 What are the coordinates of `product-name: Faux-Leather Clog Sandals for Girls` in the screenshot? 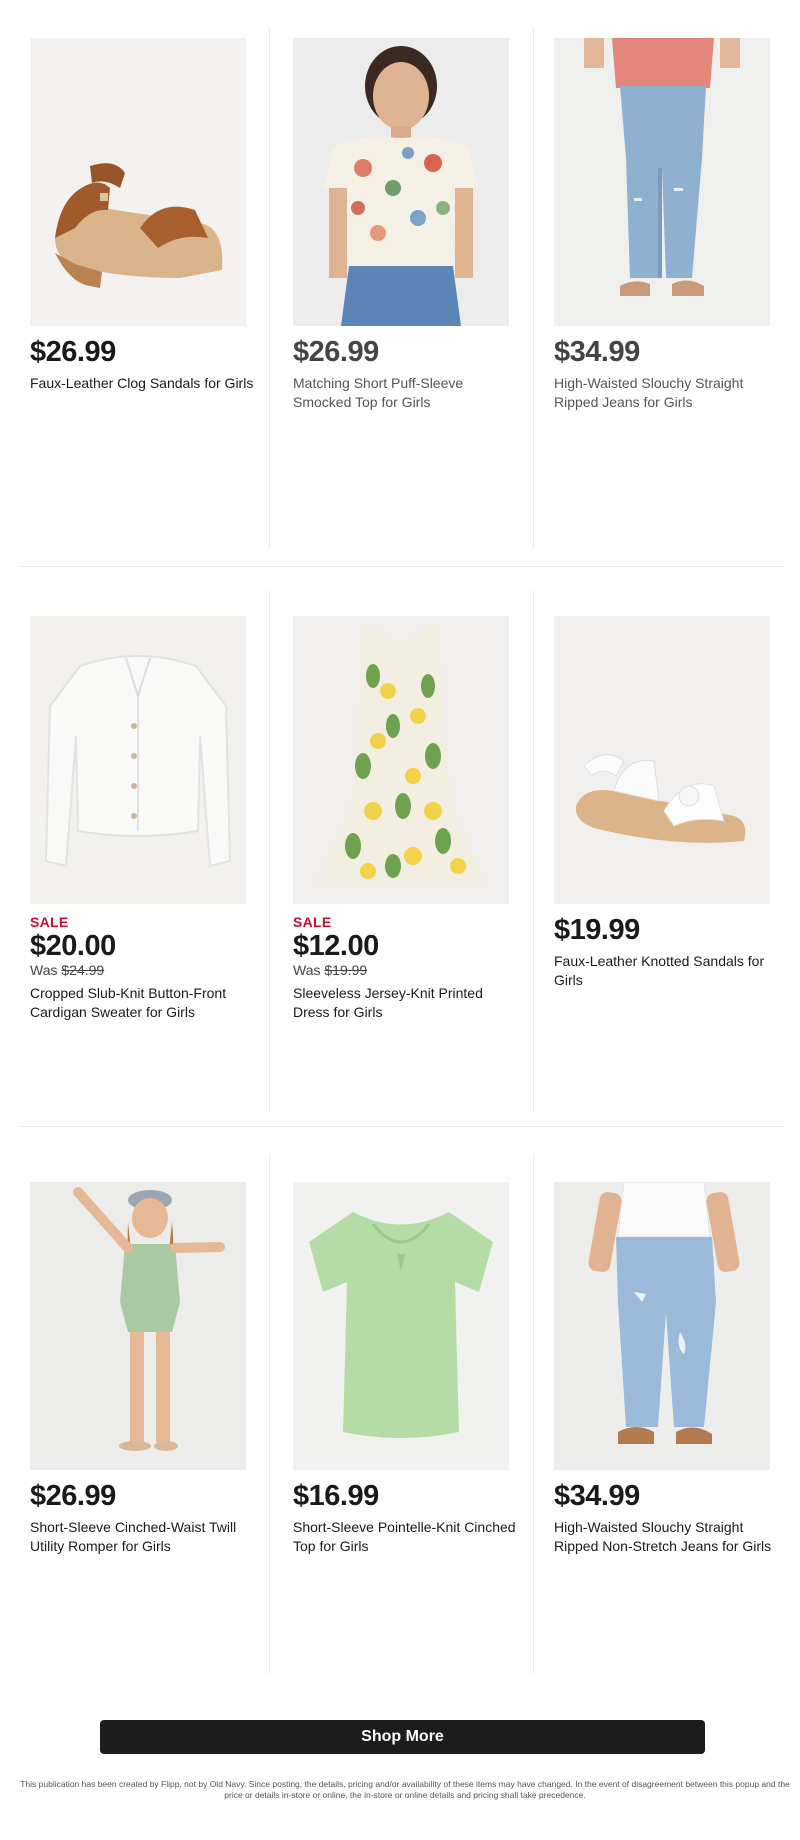 It's located at (145, 383).